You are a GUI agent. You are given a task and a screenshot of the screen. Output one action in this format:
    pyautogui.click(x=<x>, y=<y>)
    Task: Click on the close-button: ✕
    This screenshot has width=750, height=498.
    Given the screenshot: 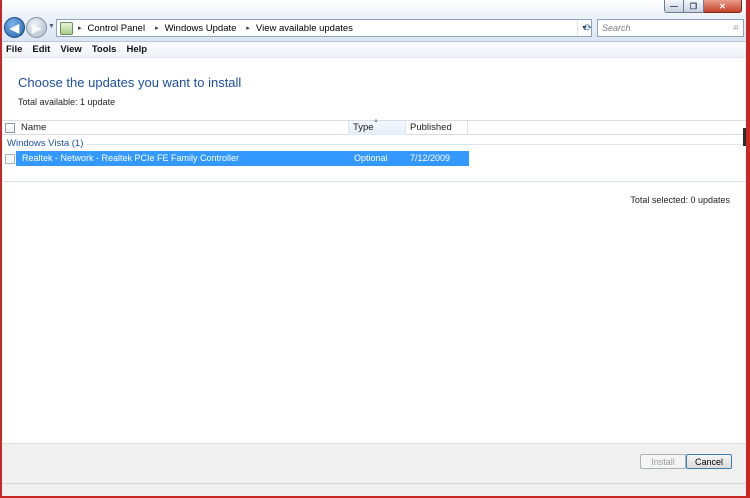 What is the action you would take?
    pyautogui.click(x=723, y=6)
    